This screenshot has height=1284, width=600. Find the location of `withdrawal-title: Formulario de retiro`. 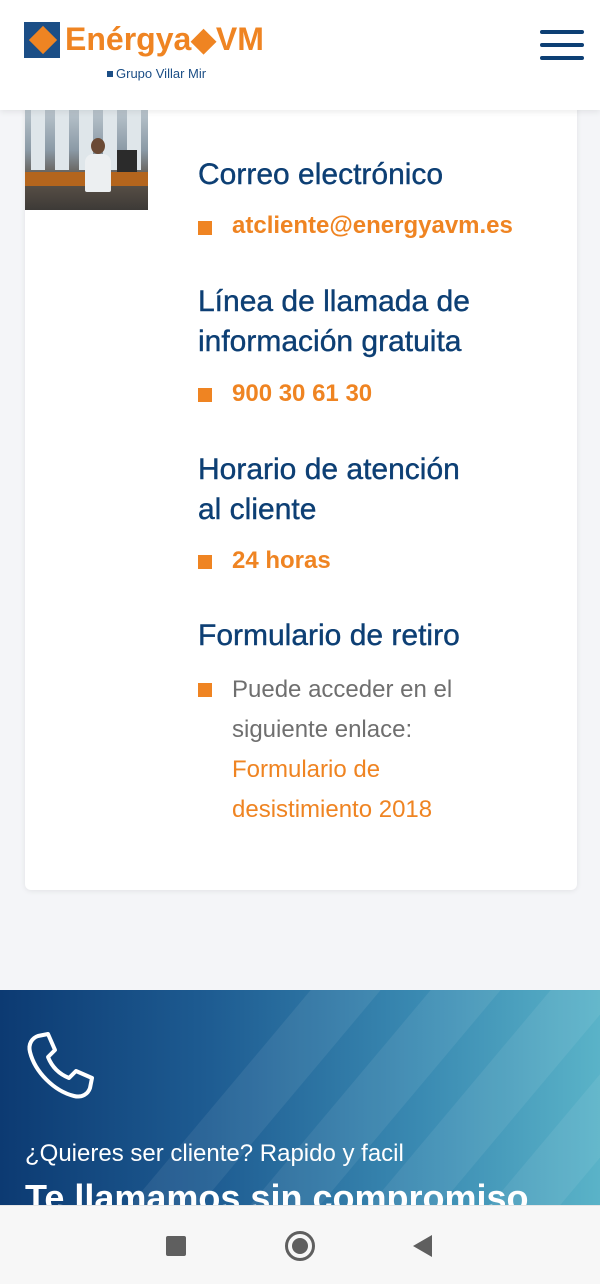

withdrawal-title: Formulario de retiro is located at coordinates (329, 635).